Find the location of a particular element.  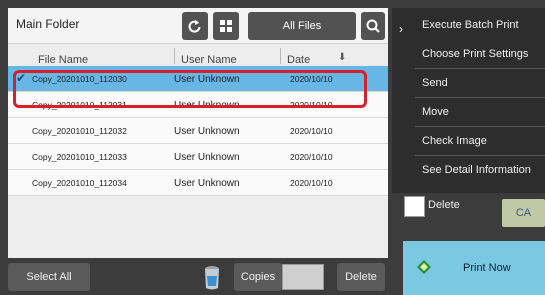

chevron-right-icon: › is located at coordinates (401, 29).